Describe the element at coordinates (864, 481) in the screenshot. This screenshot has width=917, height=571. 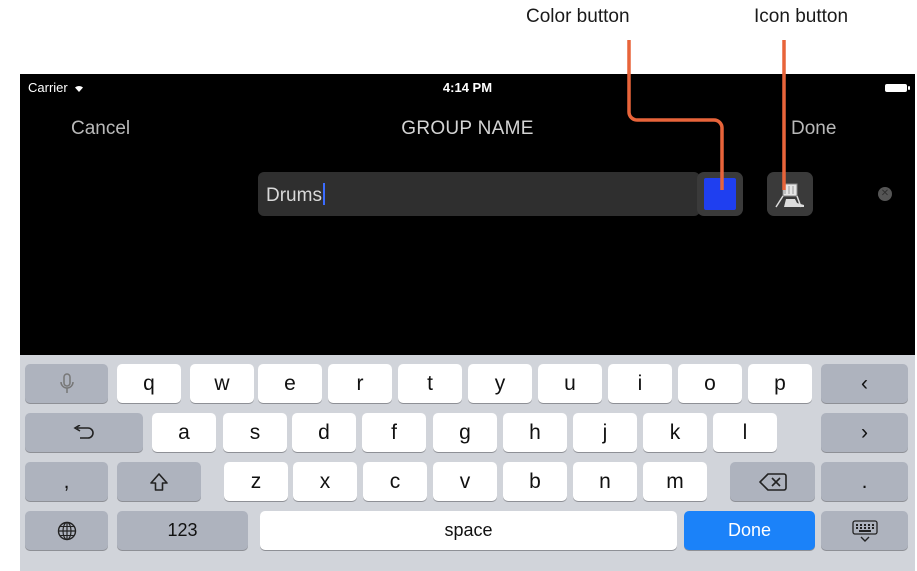
I see `period-key: .` at that location.